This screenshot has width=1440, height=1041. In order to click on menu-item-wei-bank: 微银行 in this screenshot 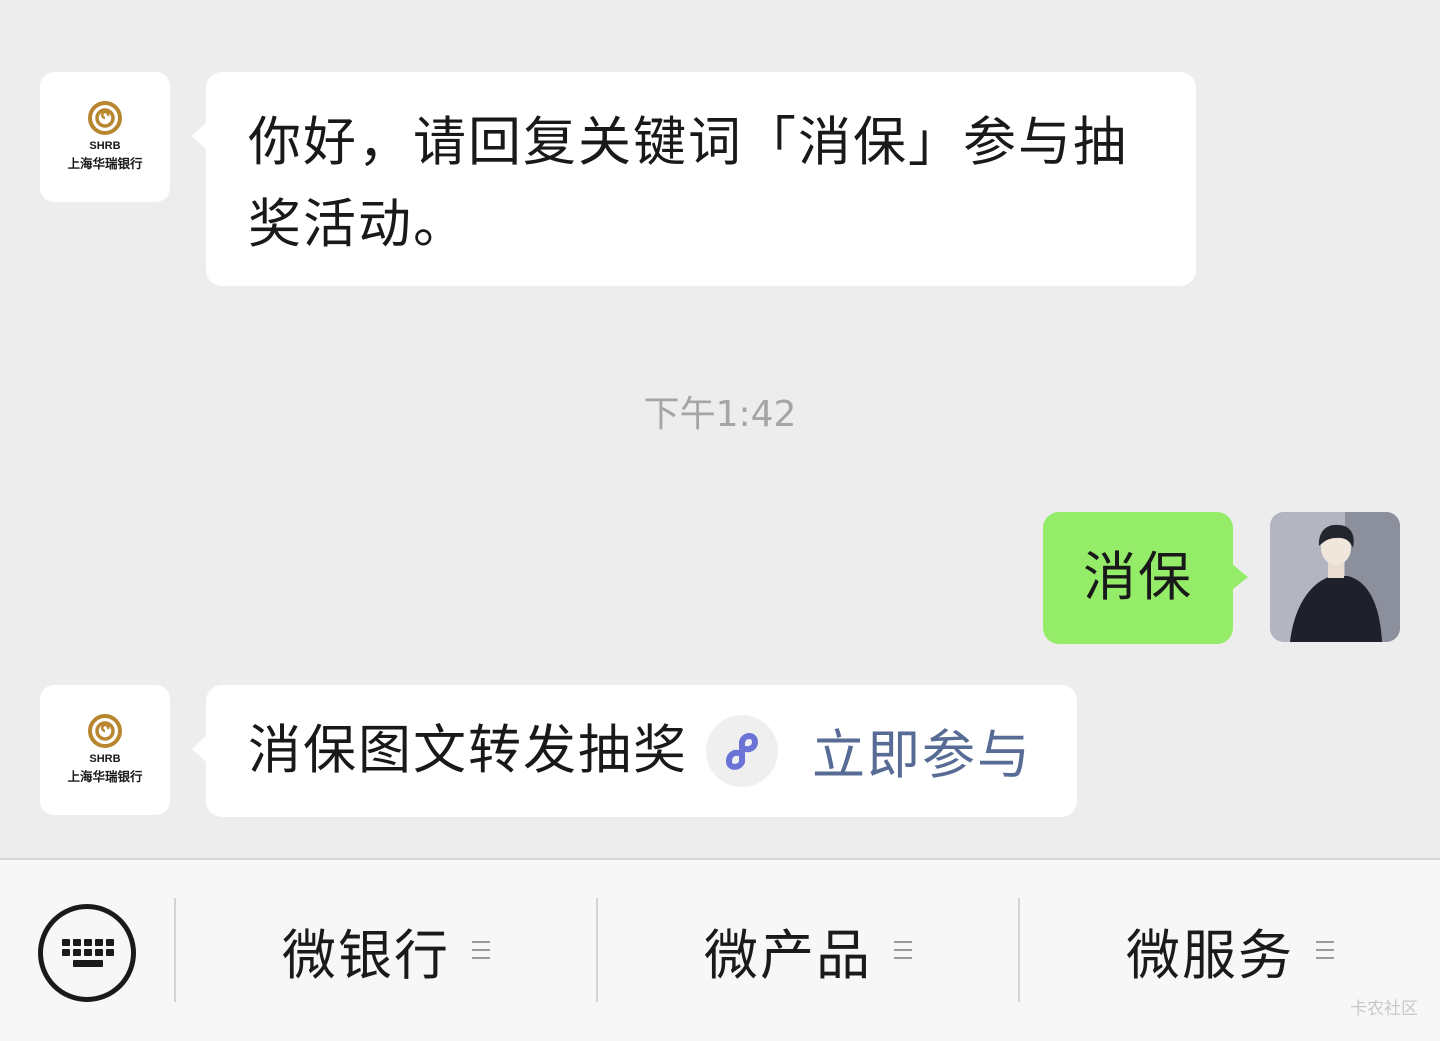, I will do `click(386, 950)`.